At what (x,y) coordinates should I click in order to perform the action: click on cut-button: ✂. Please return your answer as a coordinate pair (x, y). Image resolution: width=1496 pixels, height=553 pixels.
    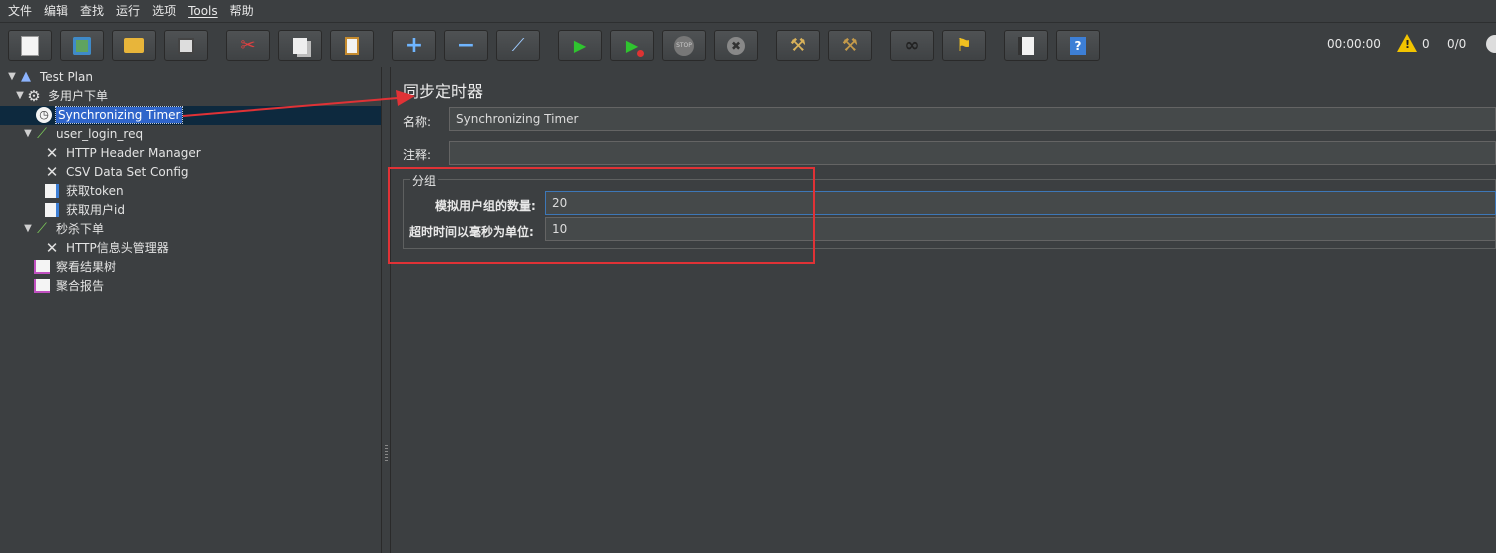
    Looking at the image, I should click on (248, 45).